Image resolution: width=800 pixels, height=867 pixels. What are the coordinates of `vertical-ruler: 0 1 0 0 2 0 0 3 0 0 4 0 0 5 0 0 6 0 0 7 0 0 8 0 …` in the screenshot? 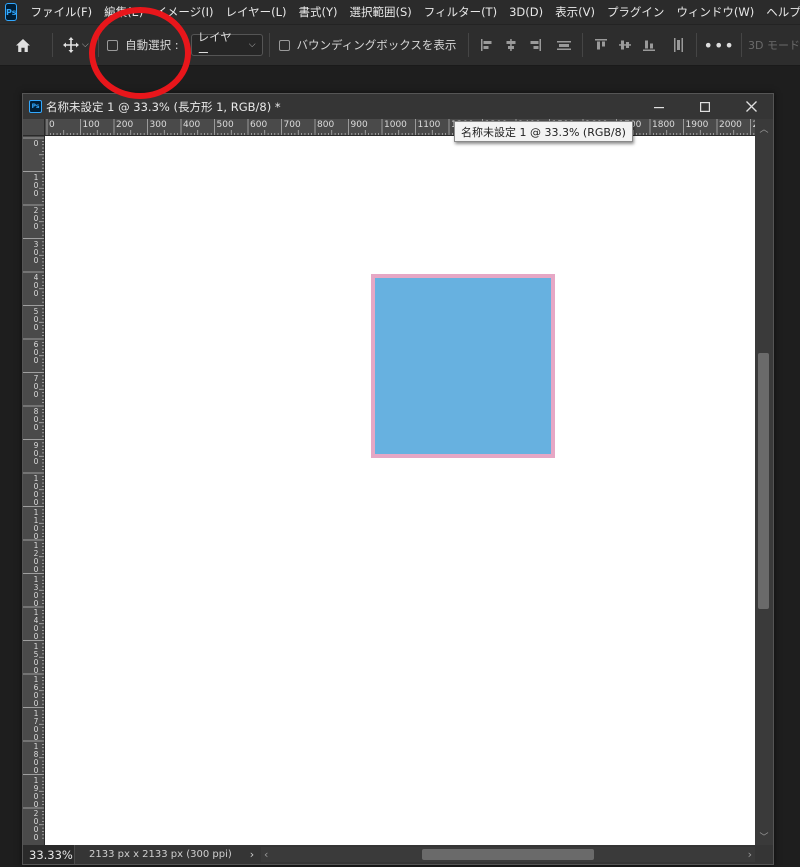 It's located at (34, 490).